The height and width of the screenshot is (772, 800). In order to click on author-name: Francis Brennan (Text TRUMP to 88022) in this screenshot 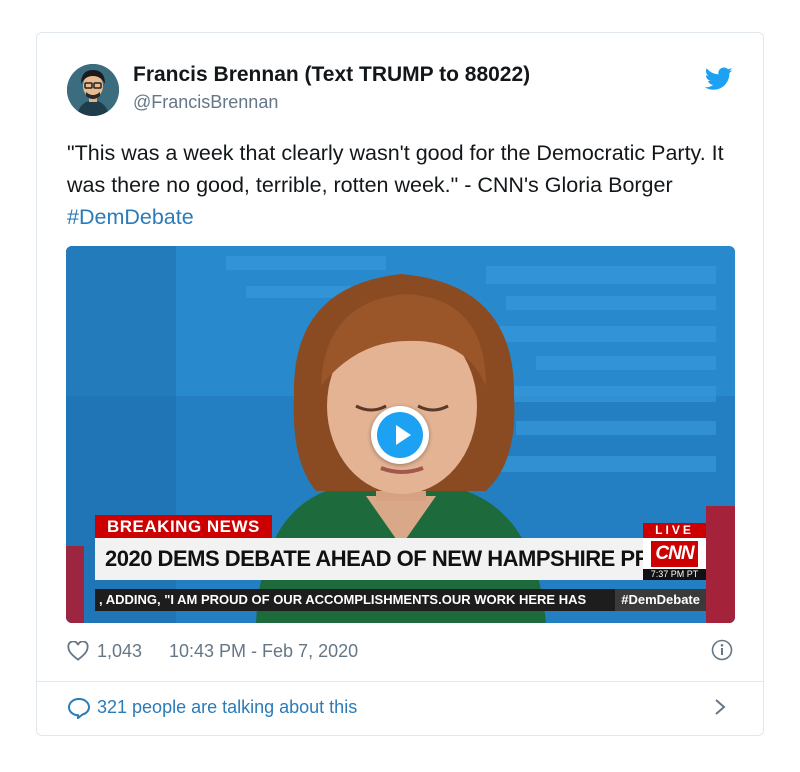, I will do `click(331, 75)`.